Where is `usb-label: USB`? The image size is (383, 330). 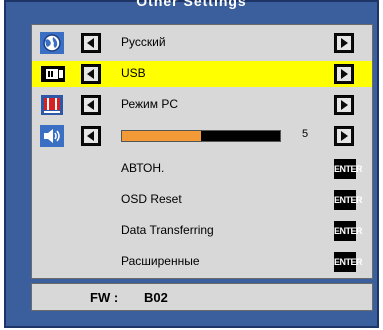
usb-label: USB is located at coordinates (133, 73).